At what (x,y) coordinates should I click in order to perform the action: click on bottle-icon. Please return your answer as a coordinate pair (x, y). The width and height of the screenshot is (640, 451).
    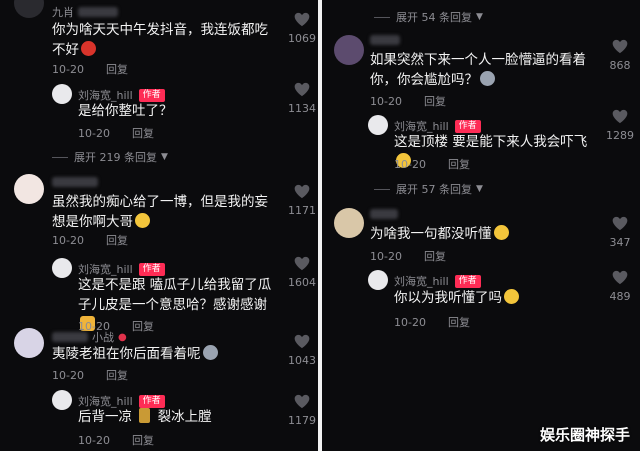
    Looking at the image, I should click on (145, 415).